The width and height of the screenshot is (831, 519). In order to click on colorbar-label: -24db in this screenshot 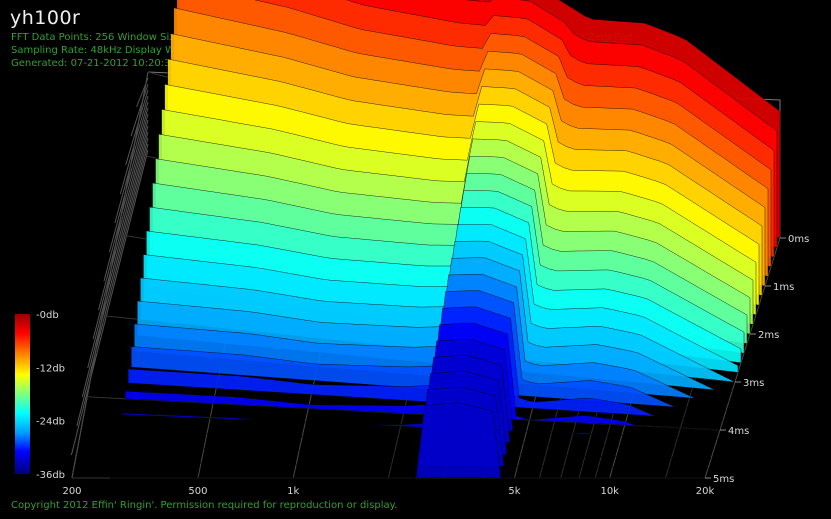, I will do `click(50, 422)`.